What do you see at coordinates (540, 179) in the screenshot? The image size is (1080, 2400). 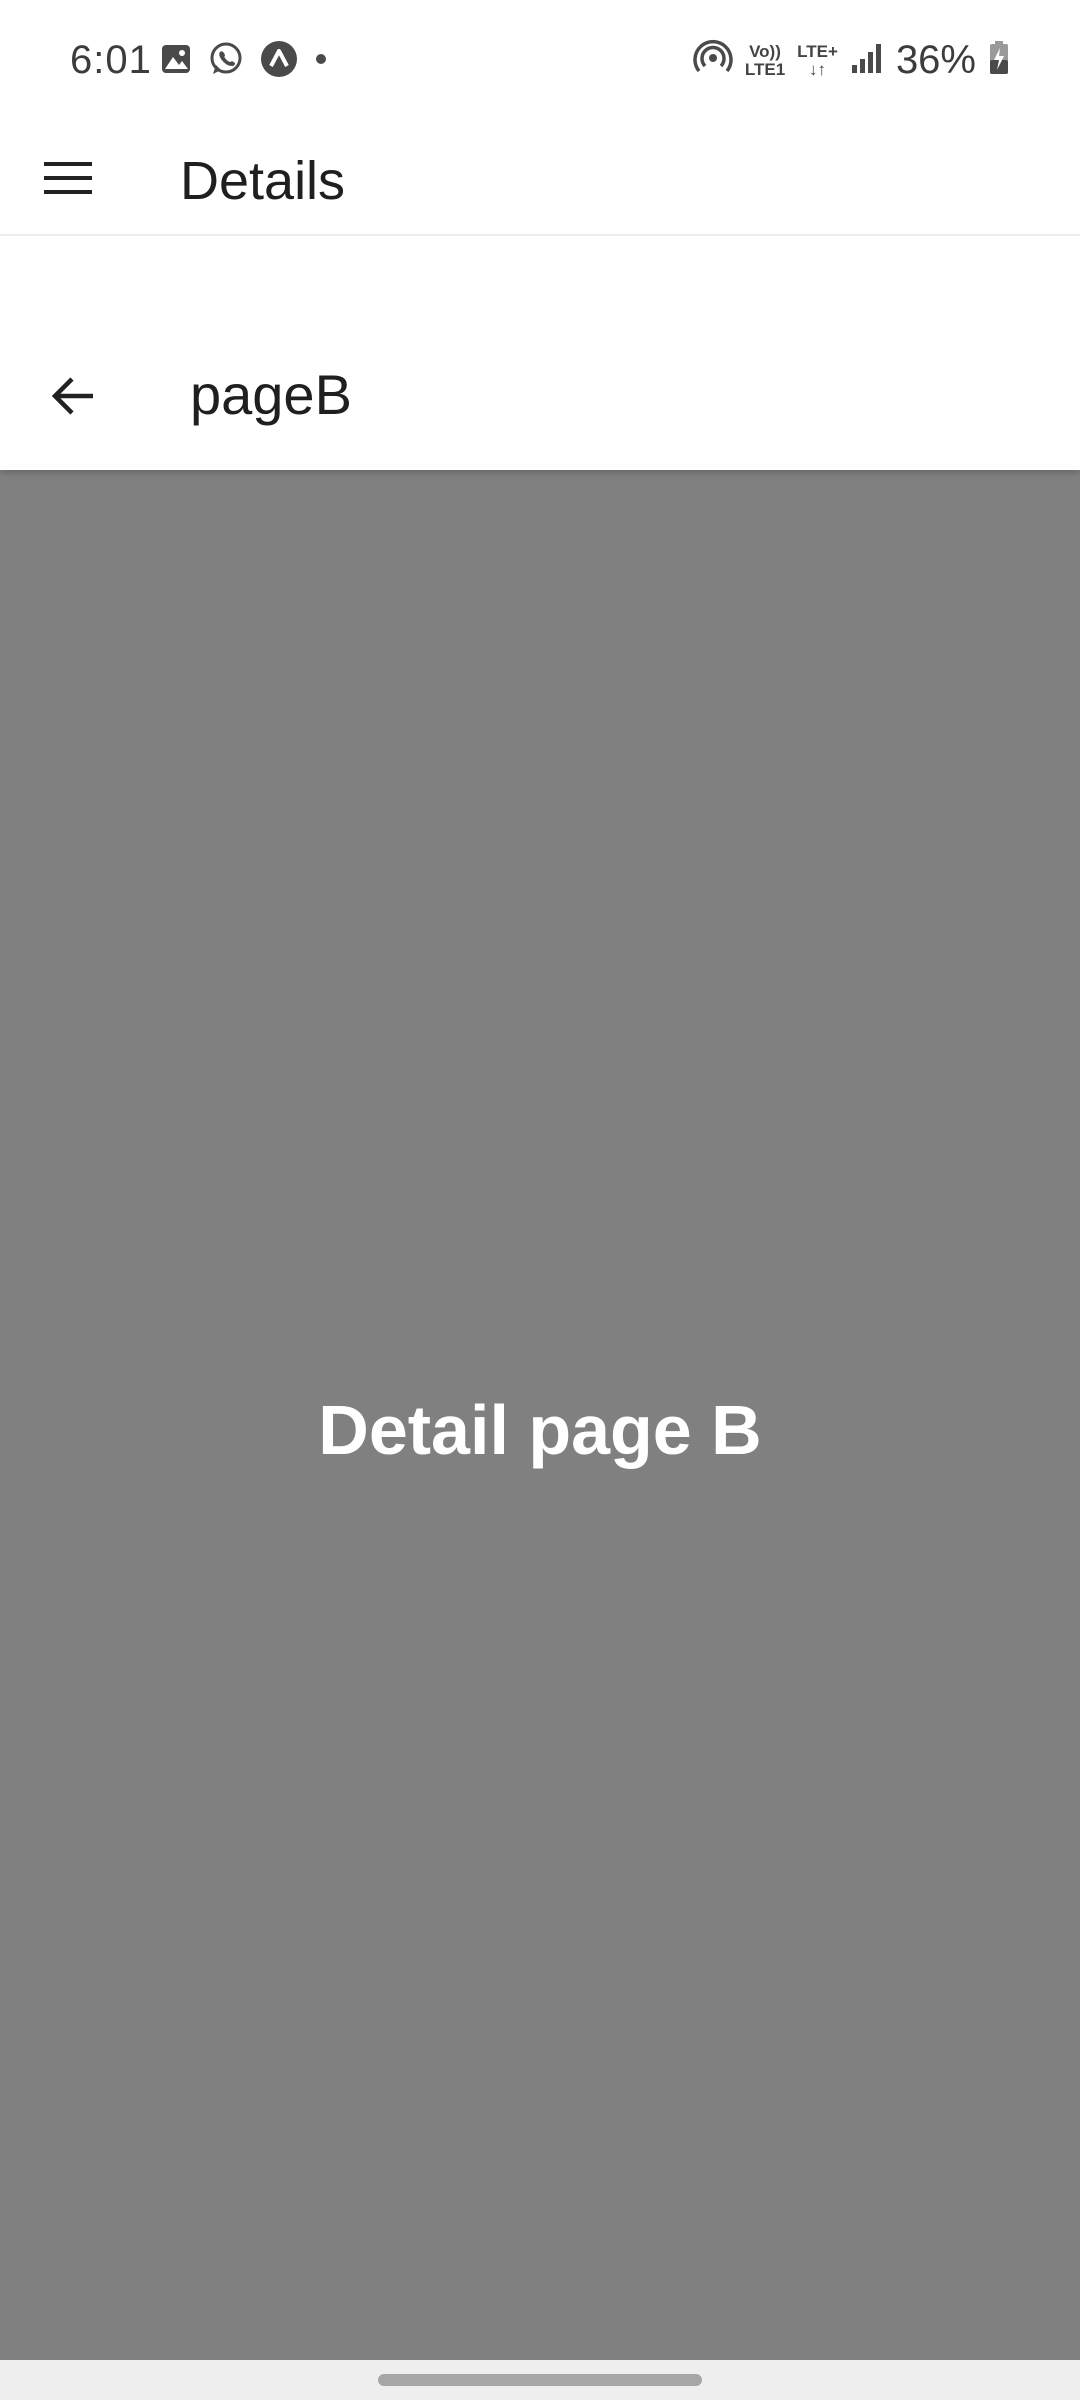 I see `top-app-bar: Details` at bounding box center [540, 179].